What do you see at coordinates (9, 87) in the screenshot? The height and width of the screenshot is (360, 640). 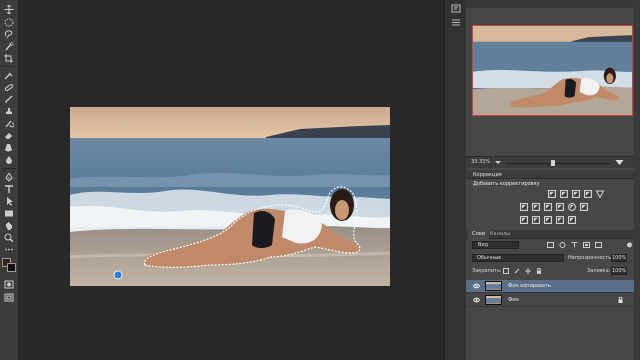 I see `healing-brush-tool-icon` at bounding box center [9, 87].